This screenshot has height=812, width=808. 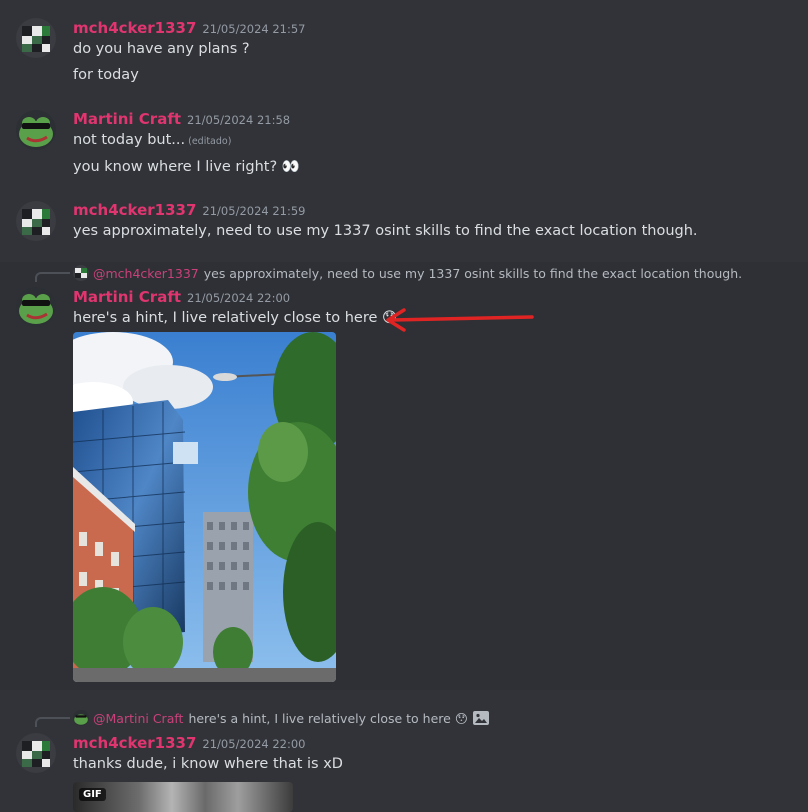 I want to click on username: Martini Craft 21/05/2024 22:00, so click(x=181, y=297).